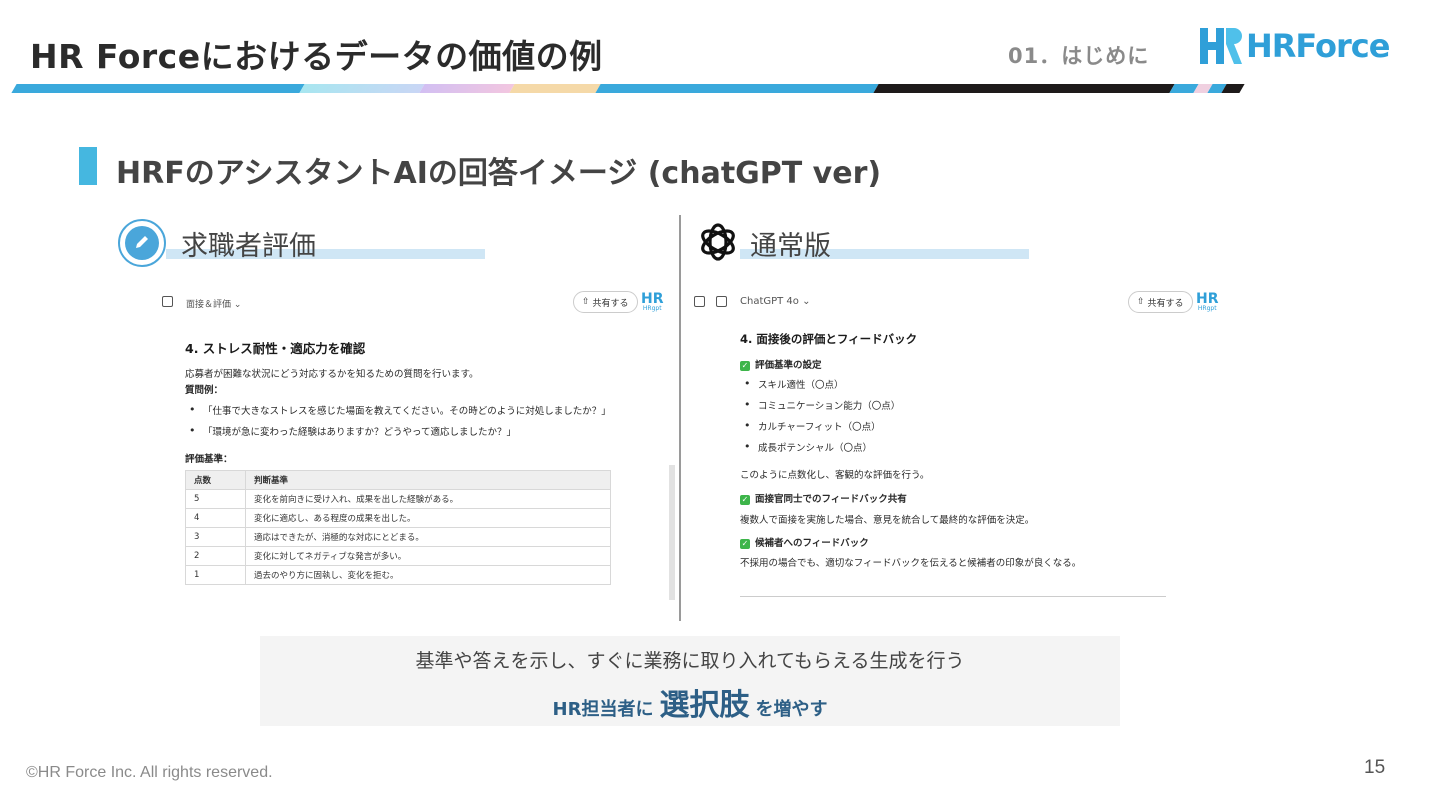  I want to click on summary-keyword: 選択肢, so click(704, 705).